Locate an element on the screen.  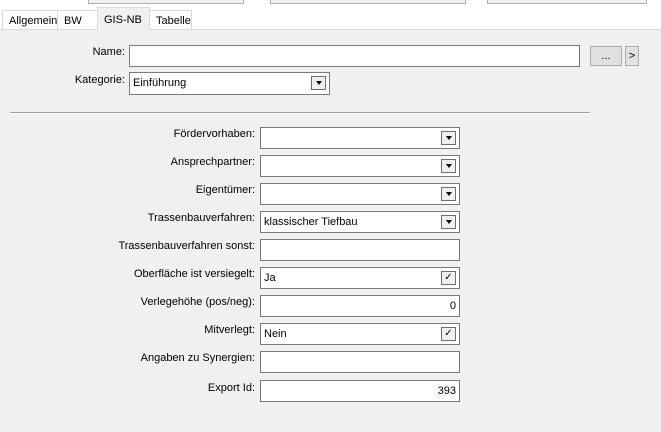
tab-gis-nb: GIS-NB is located at coordinates (123, 18).